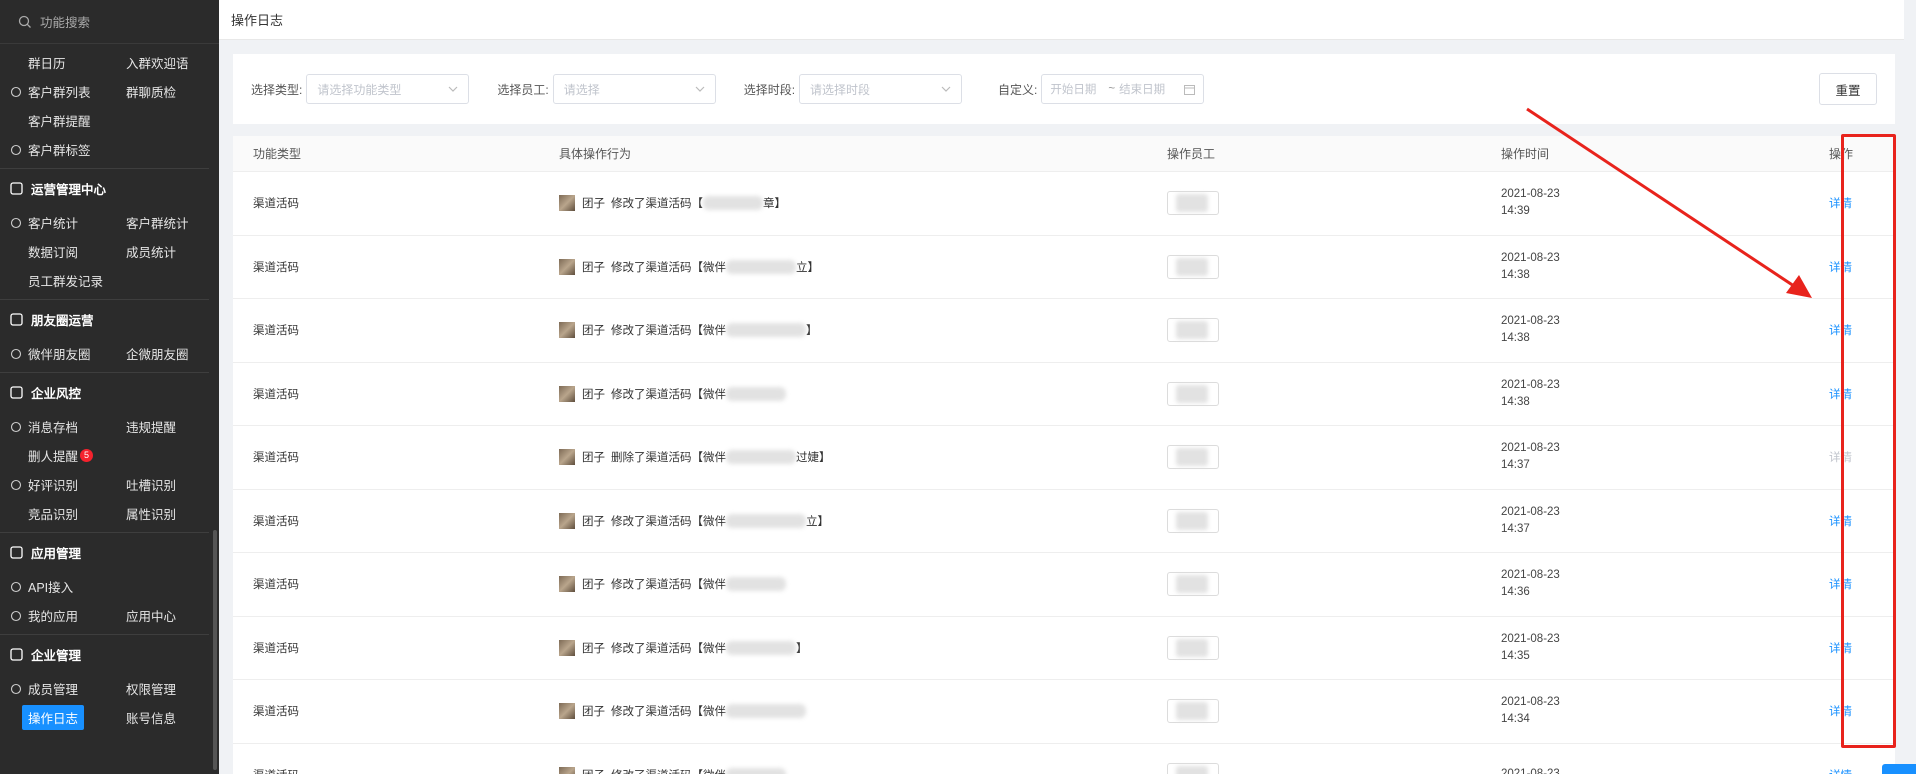  I want to click on moments-icon, so click(16, 319).